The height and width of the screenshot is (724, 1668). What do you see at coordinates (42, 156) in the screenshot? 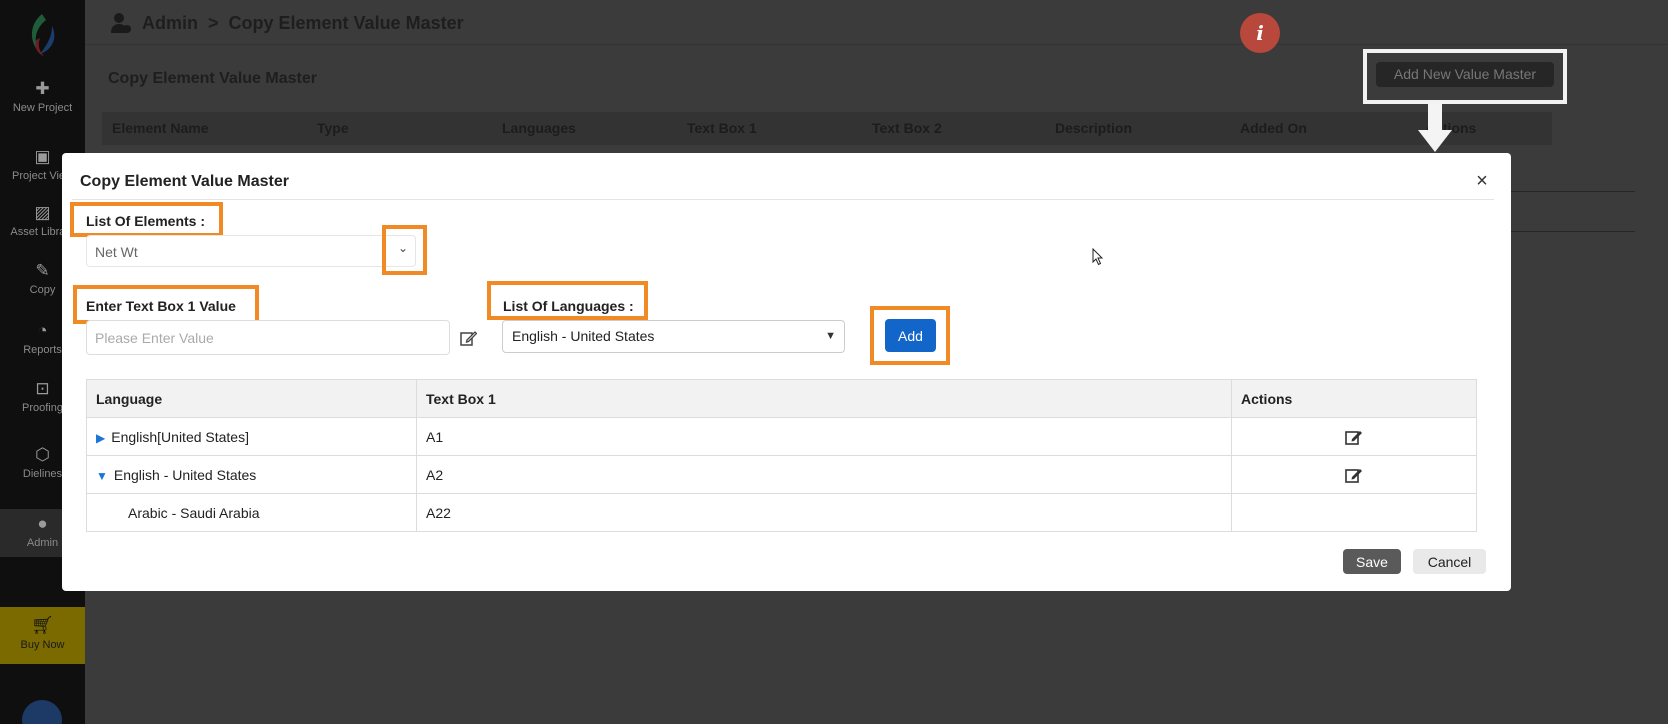
I see `project-view-icon: ▣` at bounding box center [42, 156].